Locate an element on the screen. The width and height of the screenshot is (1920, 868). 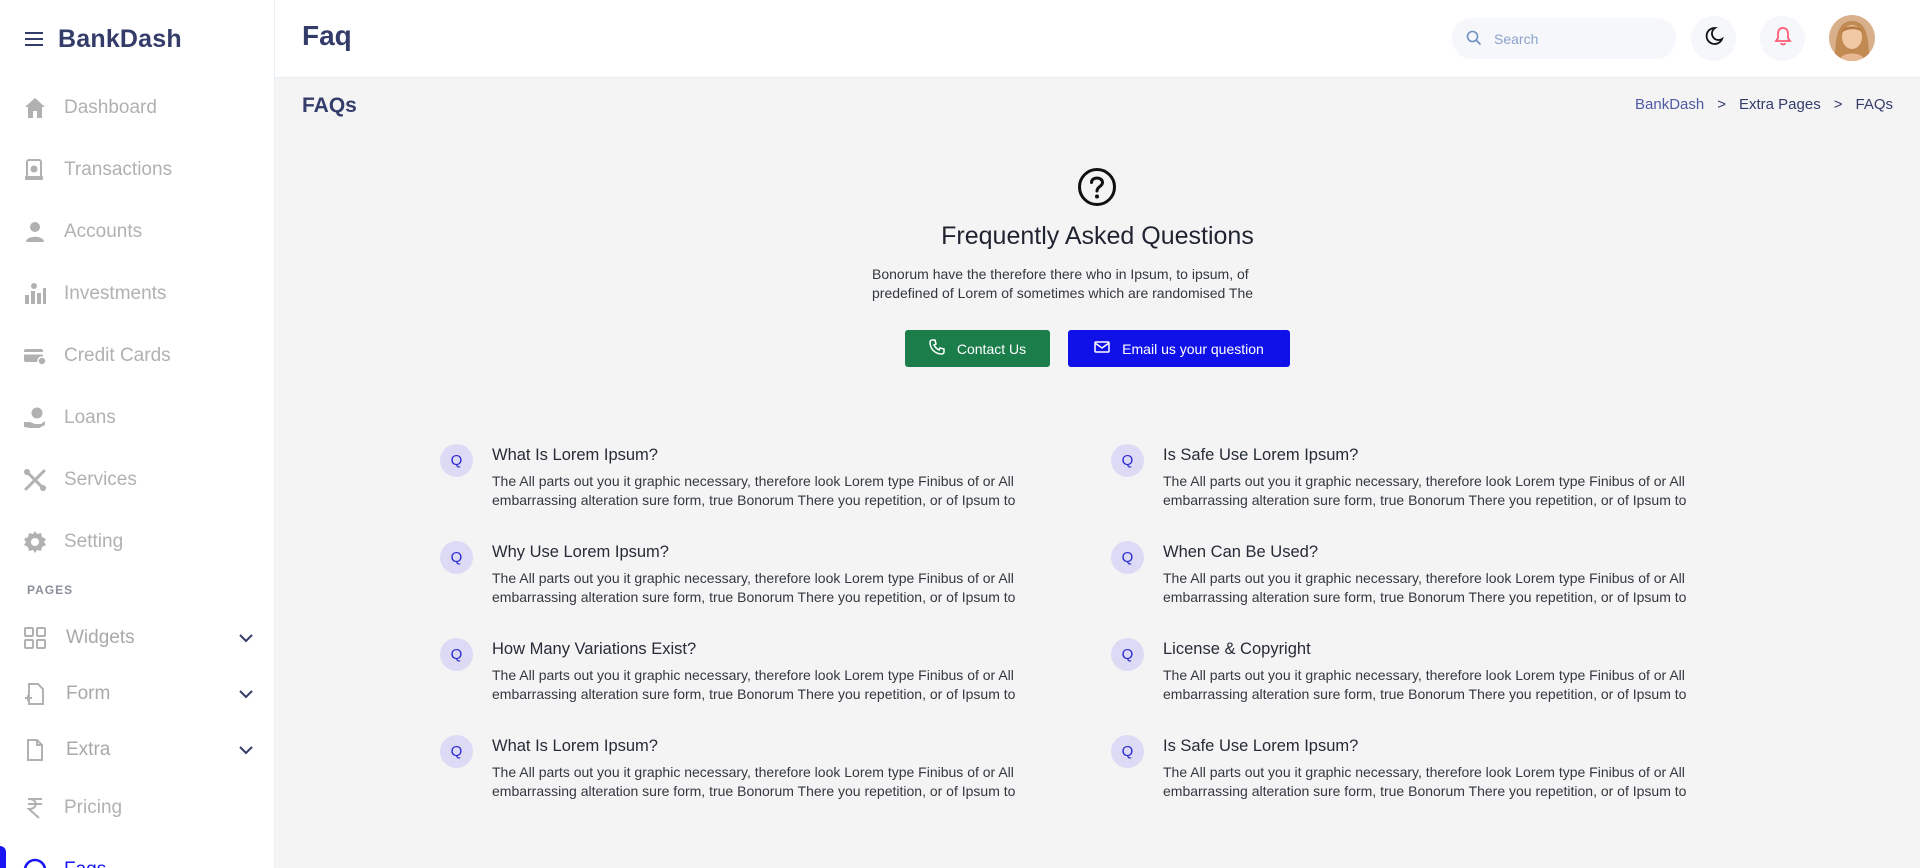
sidebar-item-label: Dashboard is located at coordinates (110, 107).